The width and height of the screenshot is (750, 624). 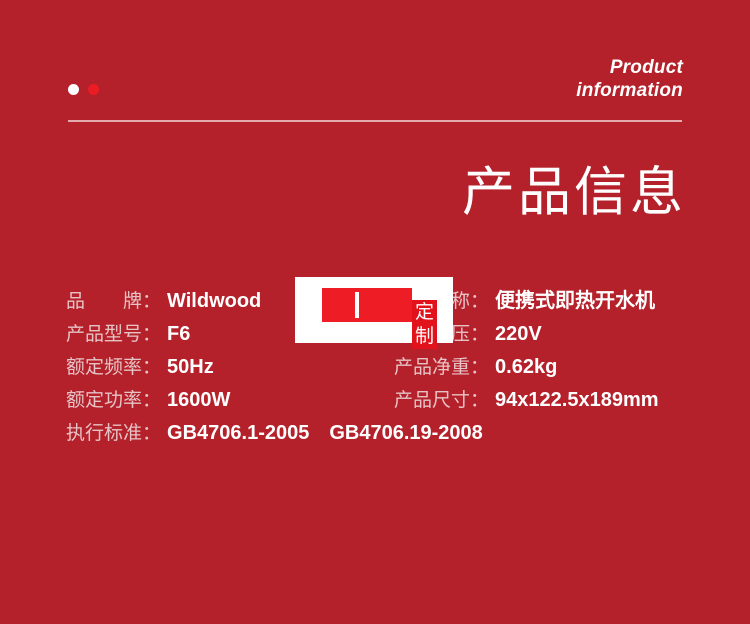 I want to click on decorative-dots, so click(x=83, y=89).